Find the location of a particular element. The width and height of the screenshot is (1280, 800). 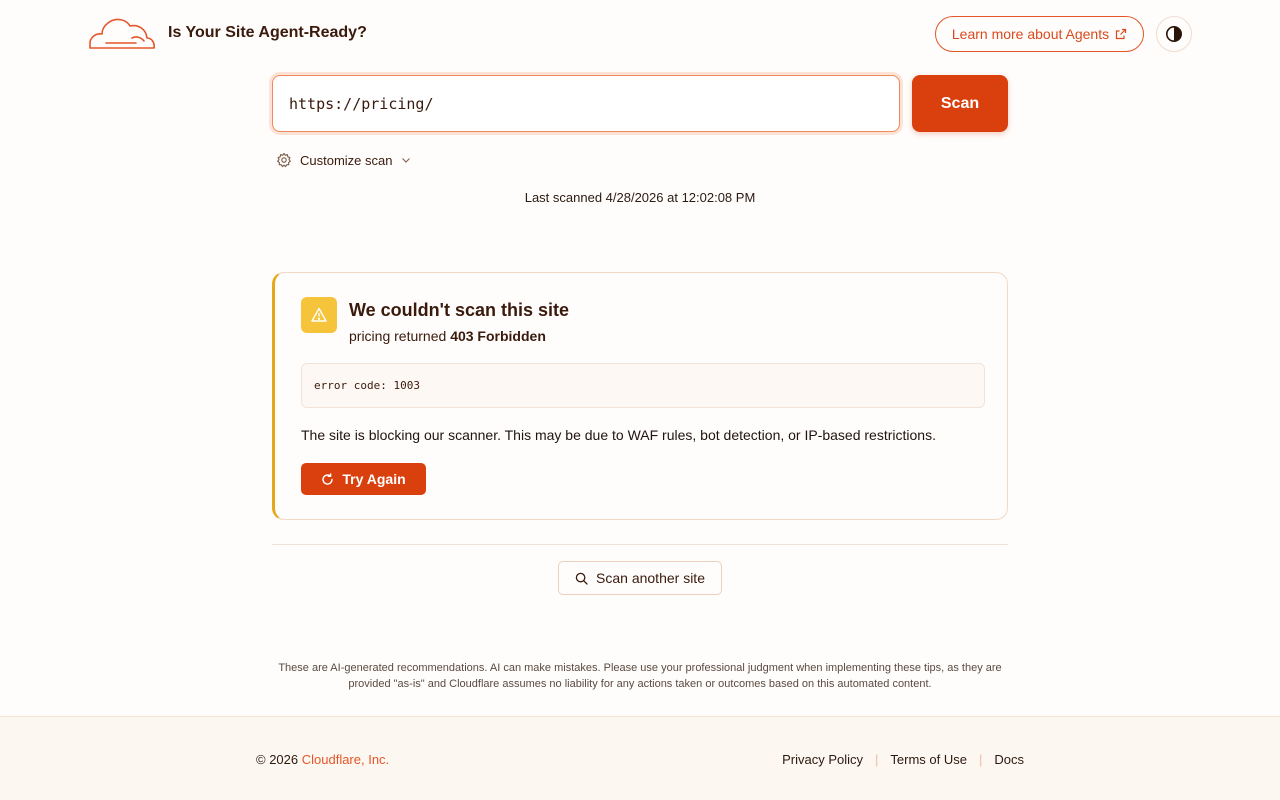

scan-button: Scan is located at coordinates (960, 103).